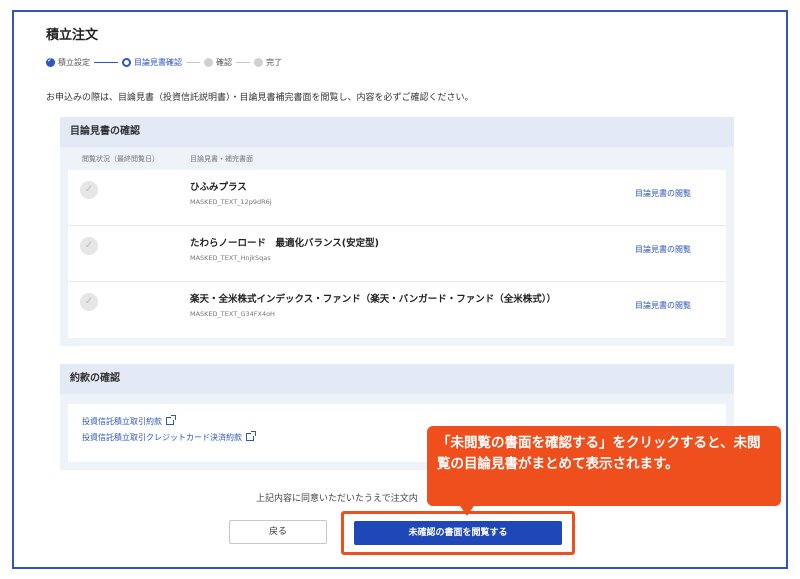 The height and width of the screenshot is (579, 800). Describe the element at coordinates (397, 132) in the screenshot. I see `prospectus-section-title: 目論見書の確認` at that location.